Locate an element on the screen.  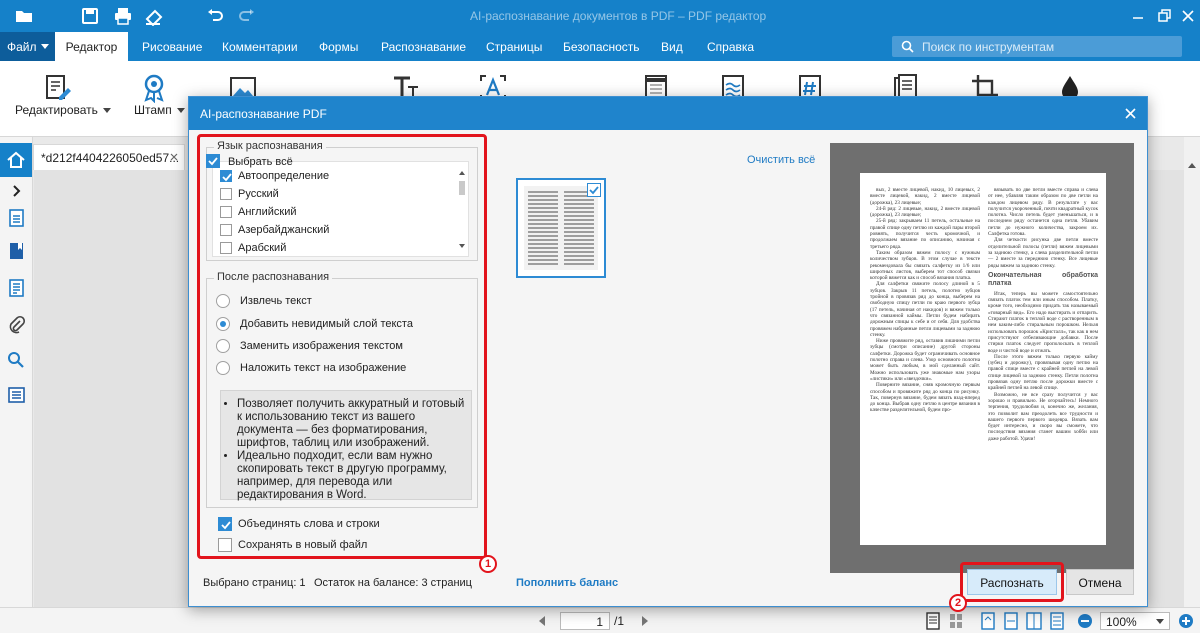
thumbnail-selected-icon is located at coordinates (594, 190).